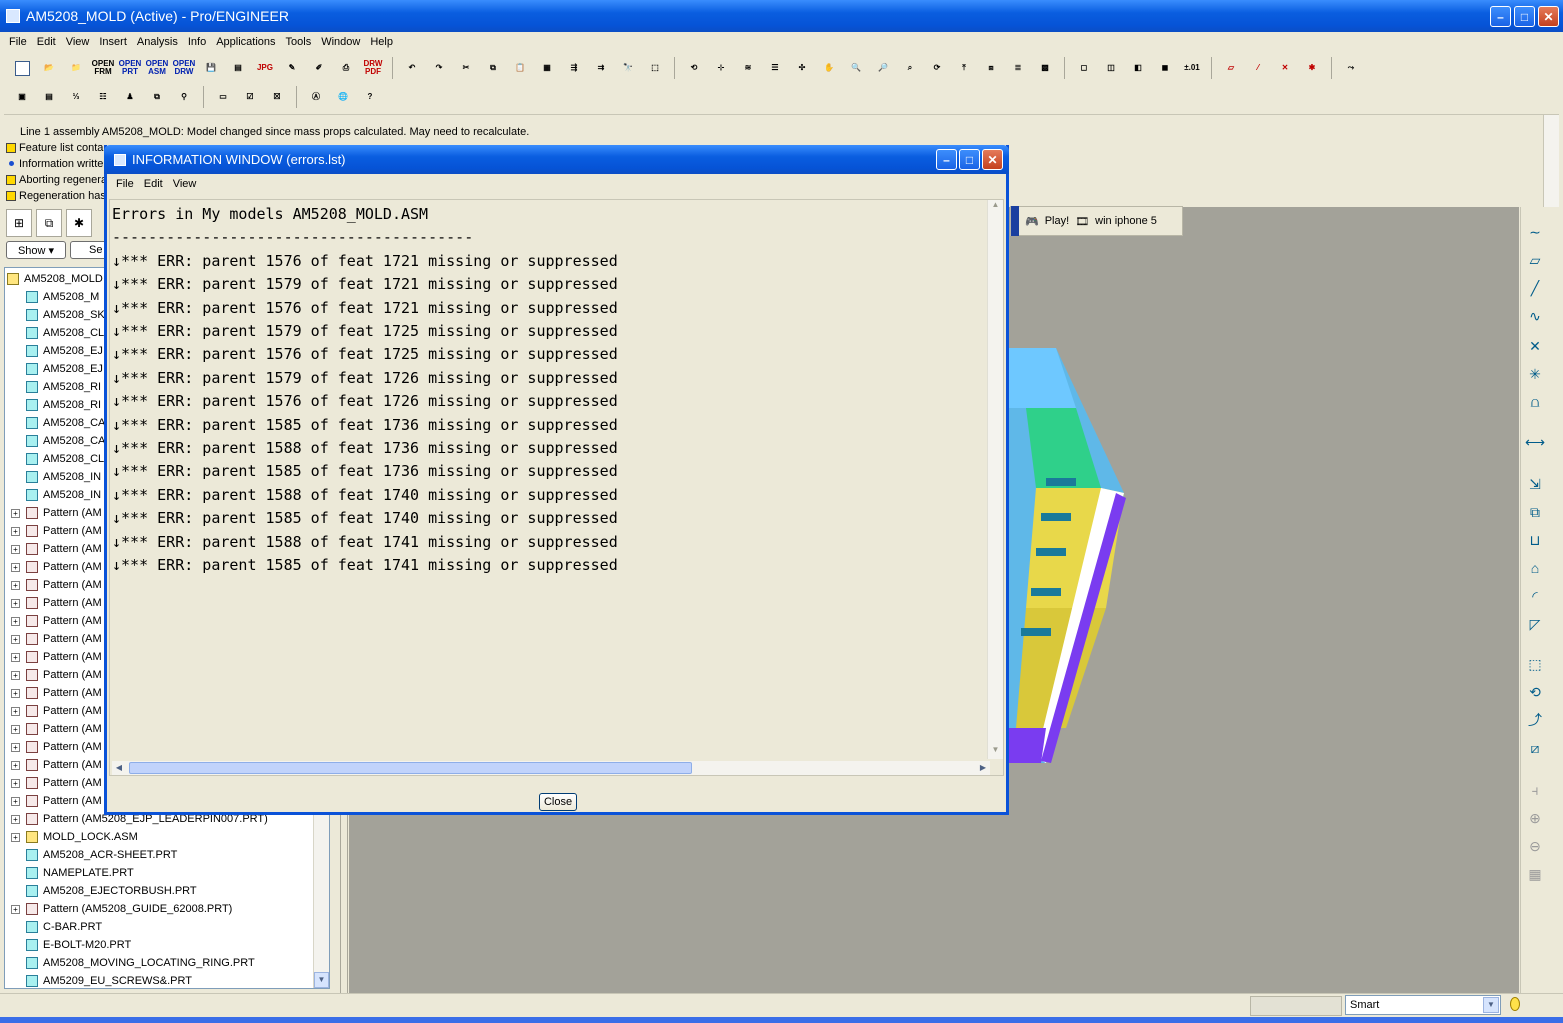 The image size is (1563, 1023). I want to click on refit-icon: ⌕, so click(910, 68).